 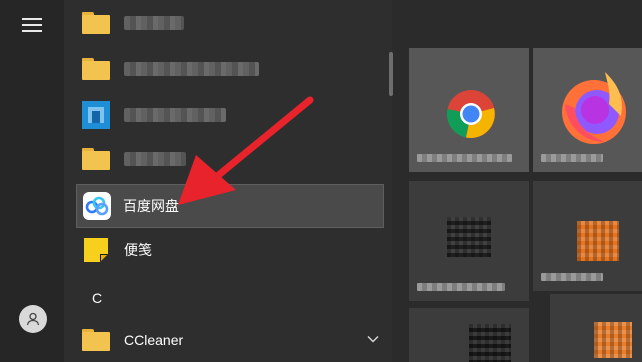 What do you see at coordinates (96, 250) in the screenshot?
I see `sticky-notes-icon` at bounding box center [96, 250].